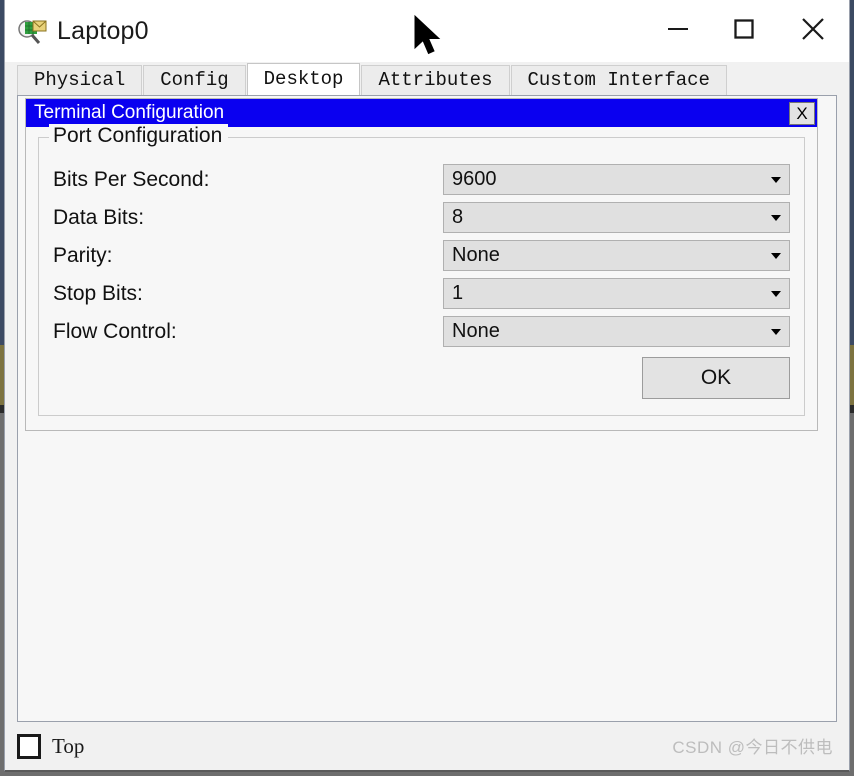 The image size is (854, 776). What do you see at coordinates (427, 746) in the screenshot?
I see `window-footer: Top CSDN @今日不供电` at bounding box center [427, 746].